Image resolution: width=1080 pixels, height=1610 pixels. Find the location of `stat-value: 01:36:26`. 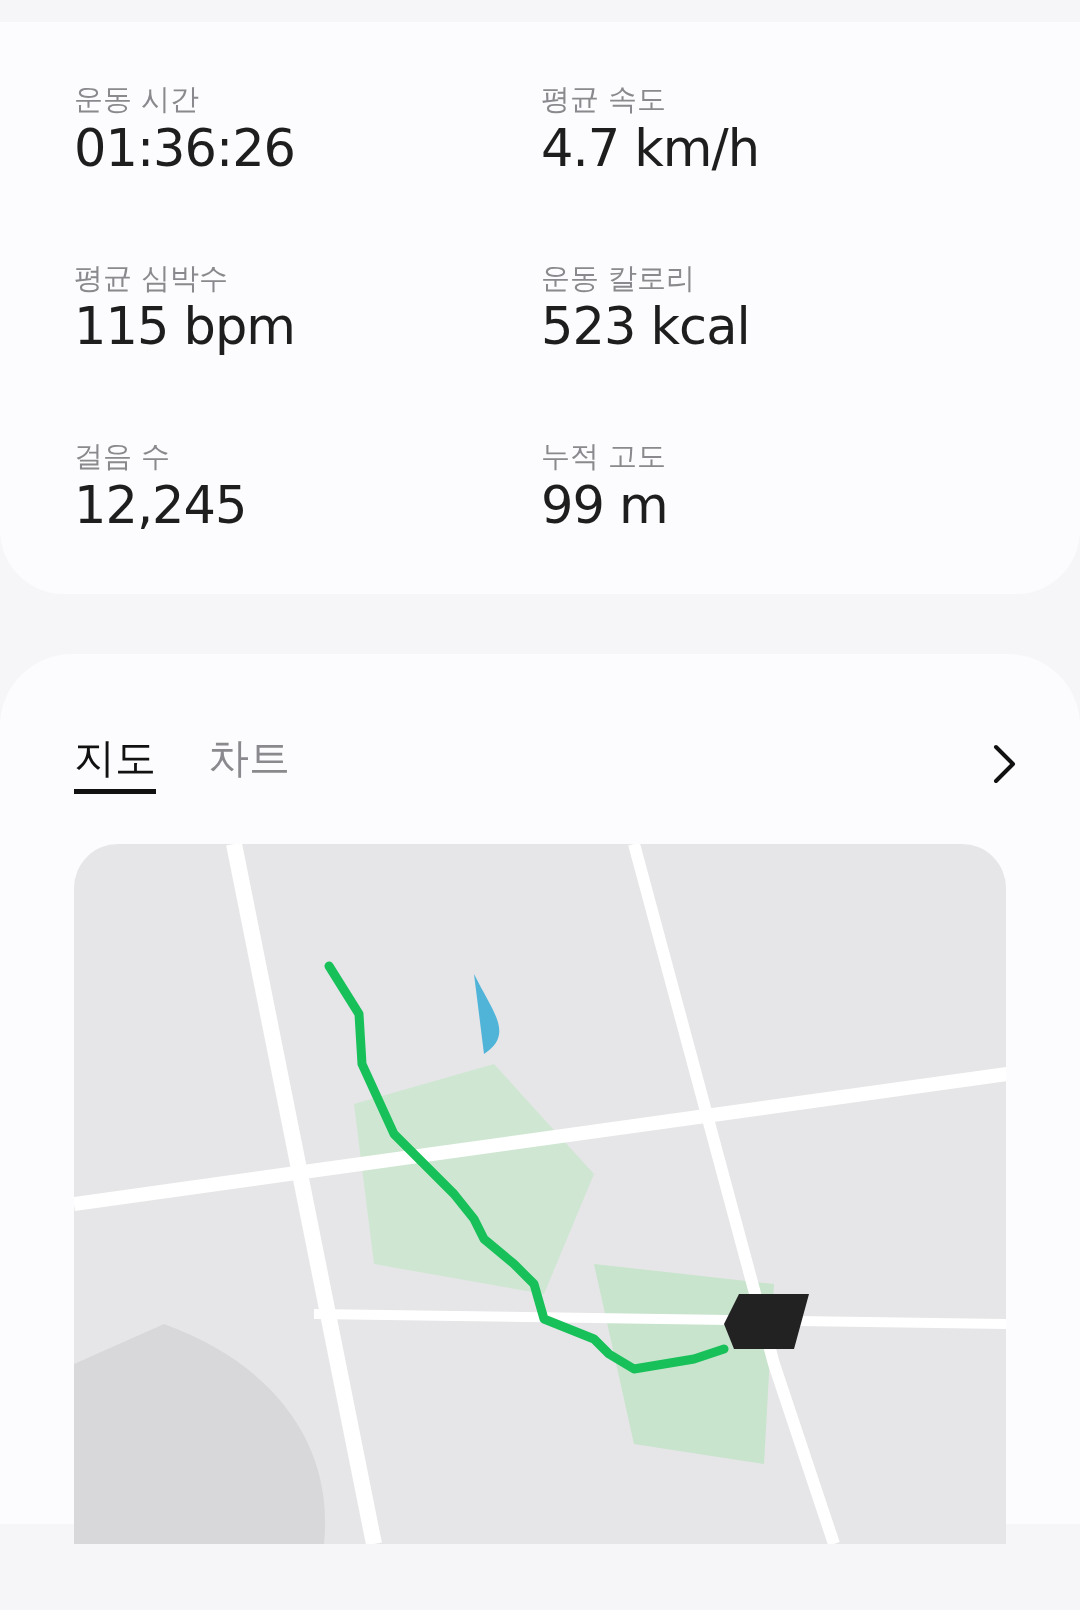

stat-value: 01:36:26 is located at coordinates (185, 148).